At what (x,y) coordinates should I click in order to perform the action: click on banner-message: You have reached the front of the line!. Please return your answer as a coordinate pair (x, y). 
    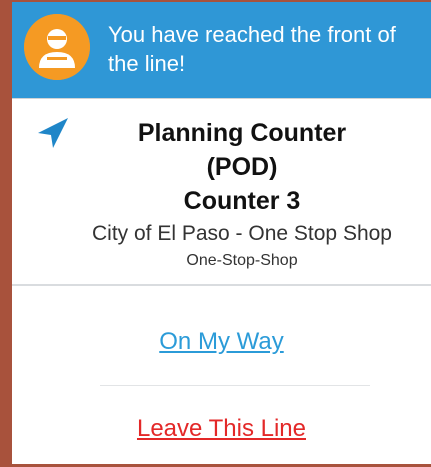
    Looking at the image, I should click on (252, 49).